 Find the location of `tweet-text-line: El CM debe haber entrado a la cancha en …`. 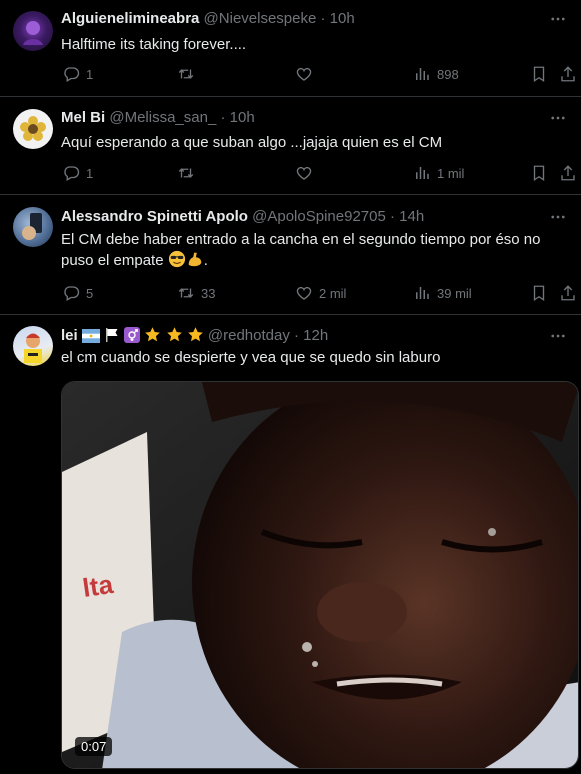

tweet-text-line: El CM debe haber entrado a la cancha en … is located at coordinates (301, 239).